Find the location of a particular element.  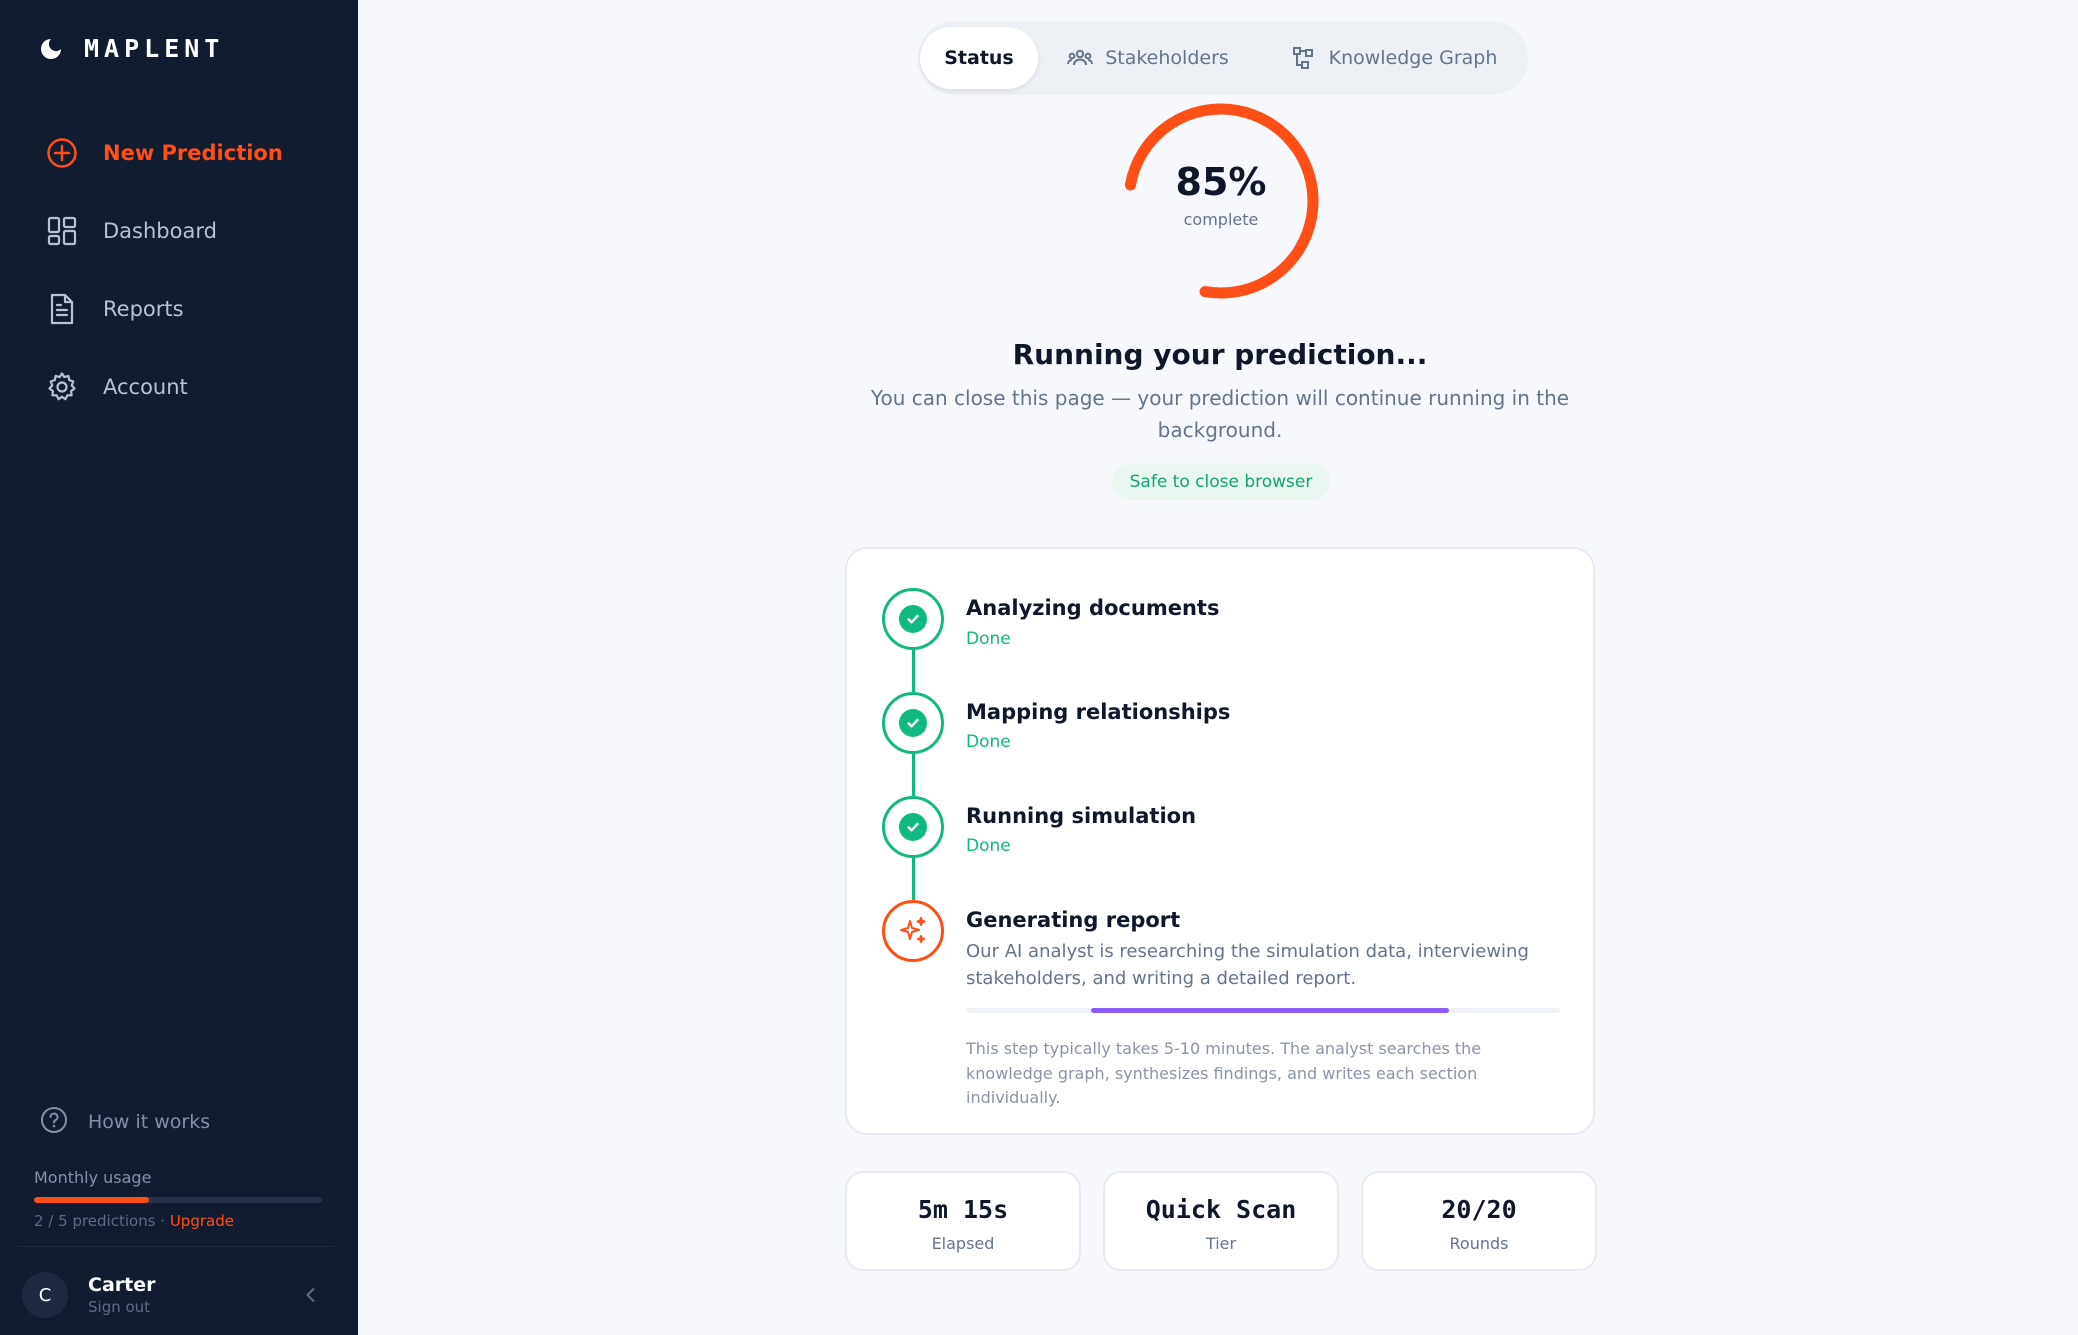

users-icon is located at coordinates (1080, 58).